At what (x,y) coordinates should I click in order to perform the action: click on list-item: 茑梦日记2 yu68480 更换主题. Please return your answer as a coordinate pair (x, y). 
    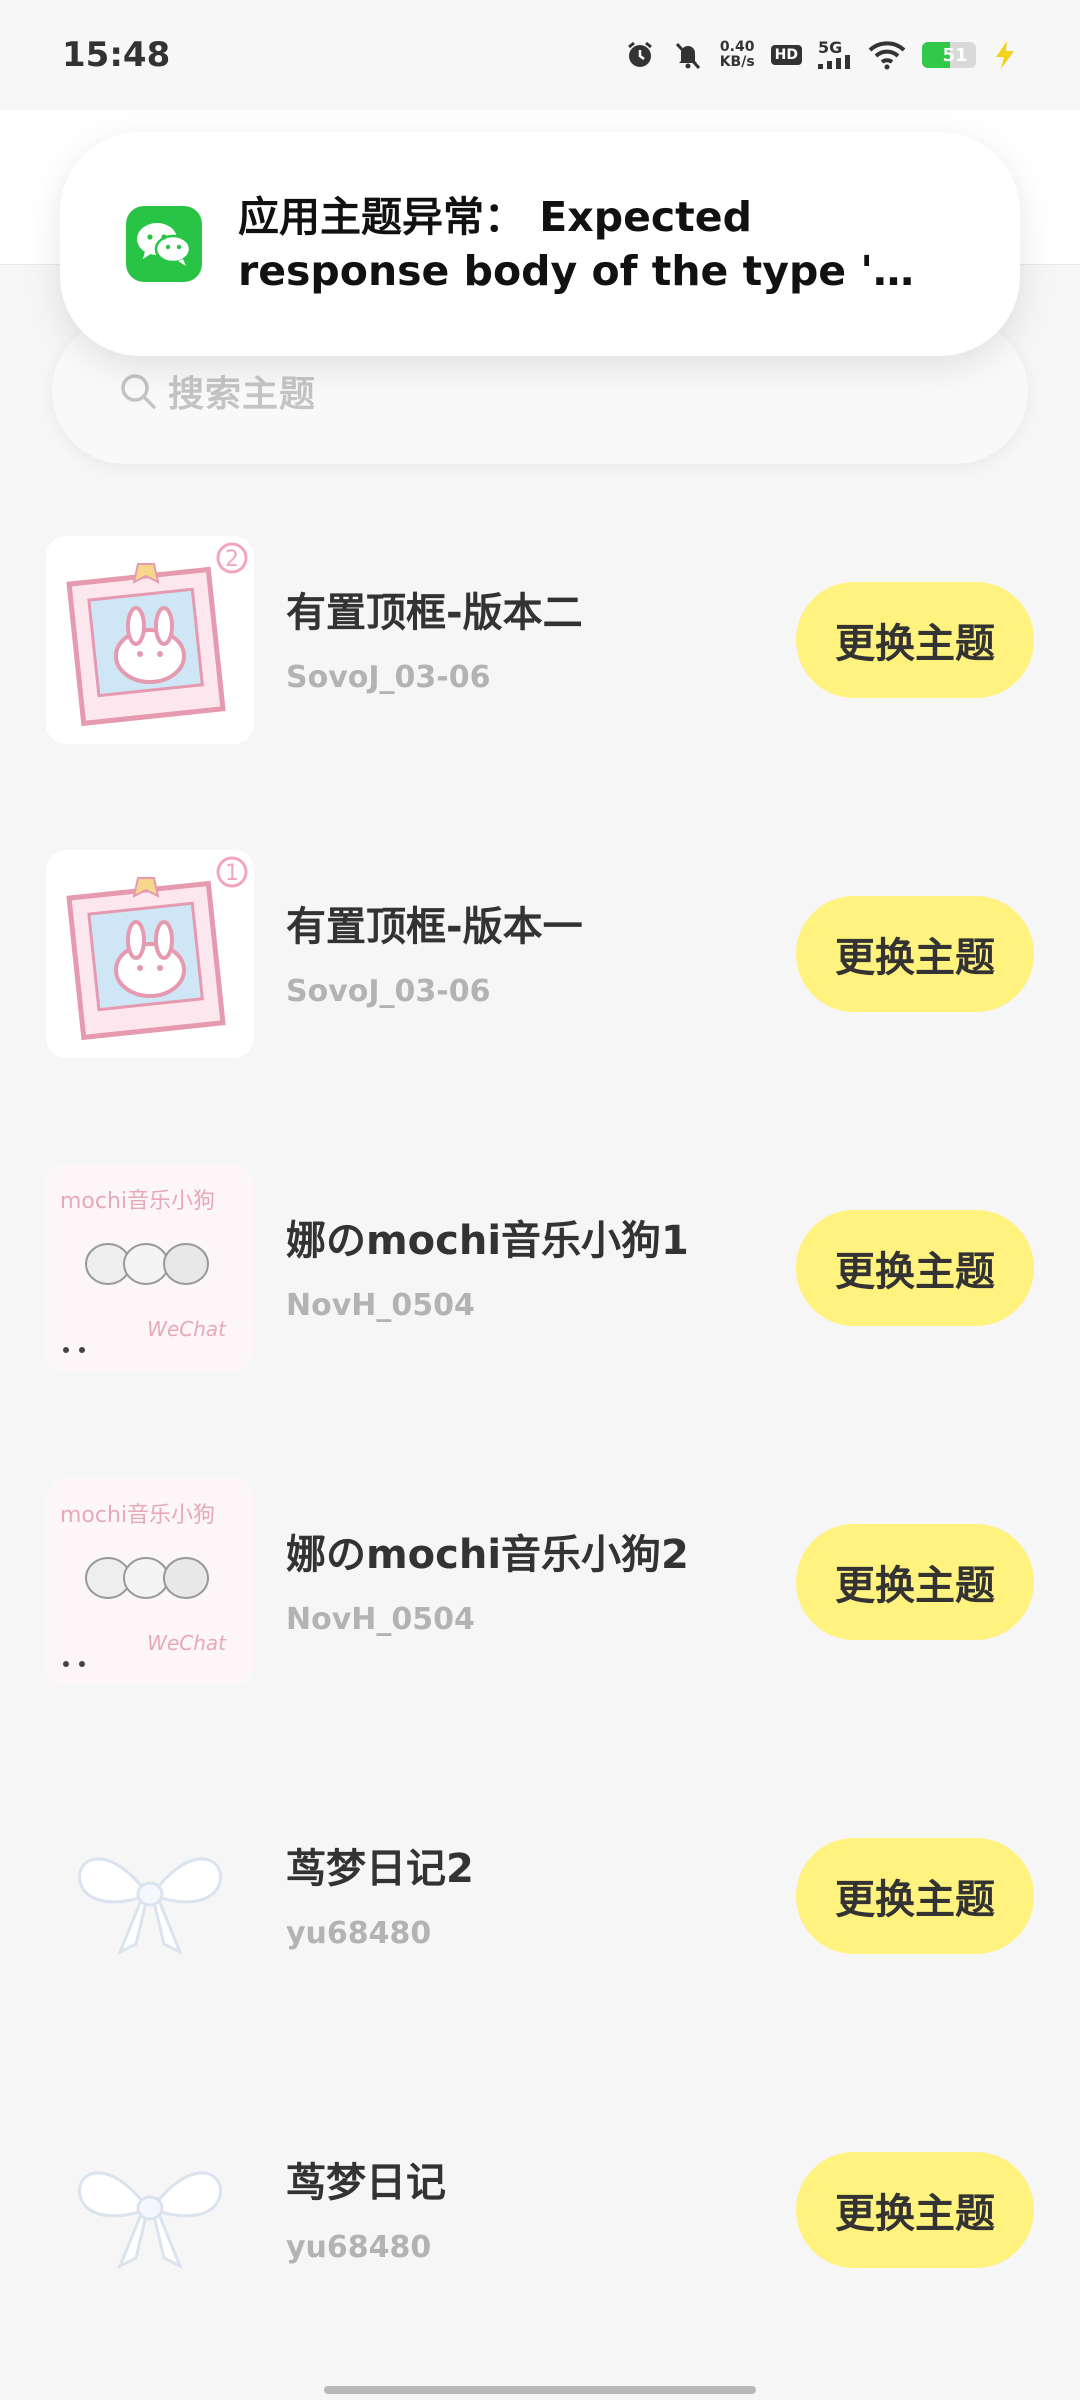
    Looking at the image, I should click on (540, 1886).